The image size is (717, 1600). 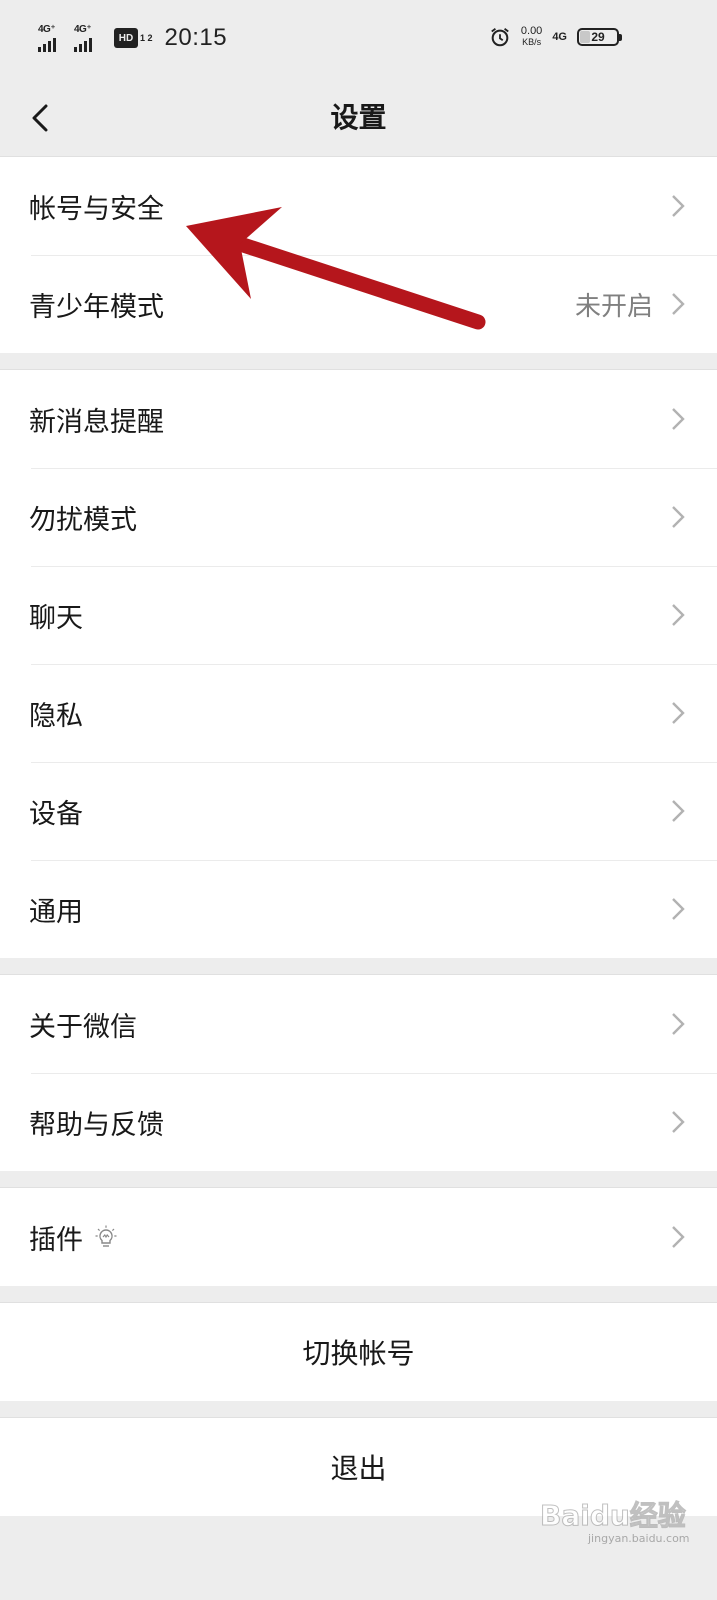 What do you see at coordinates (358, 206) in the screenshot?
I see `settings-item-account-security: 帐号与安全` at bounding box center [358, 206].